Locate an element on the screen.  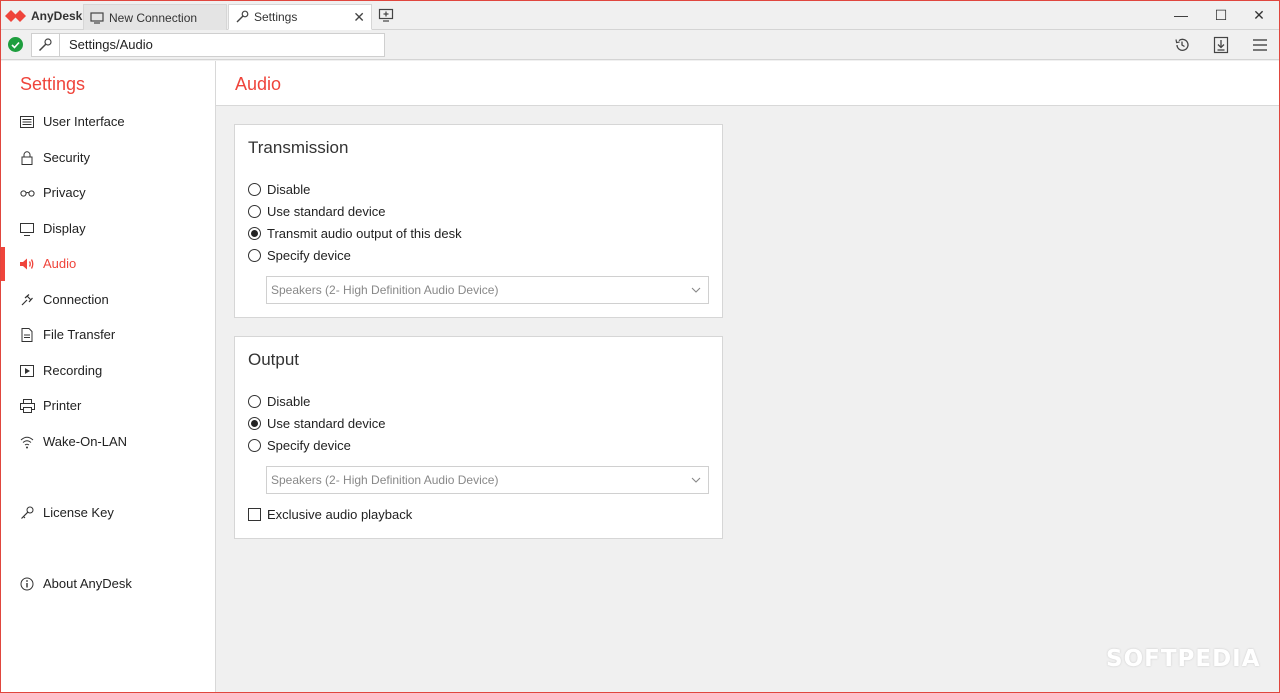
menu-icon is located at coordinates (1260, 45).